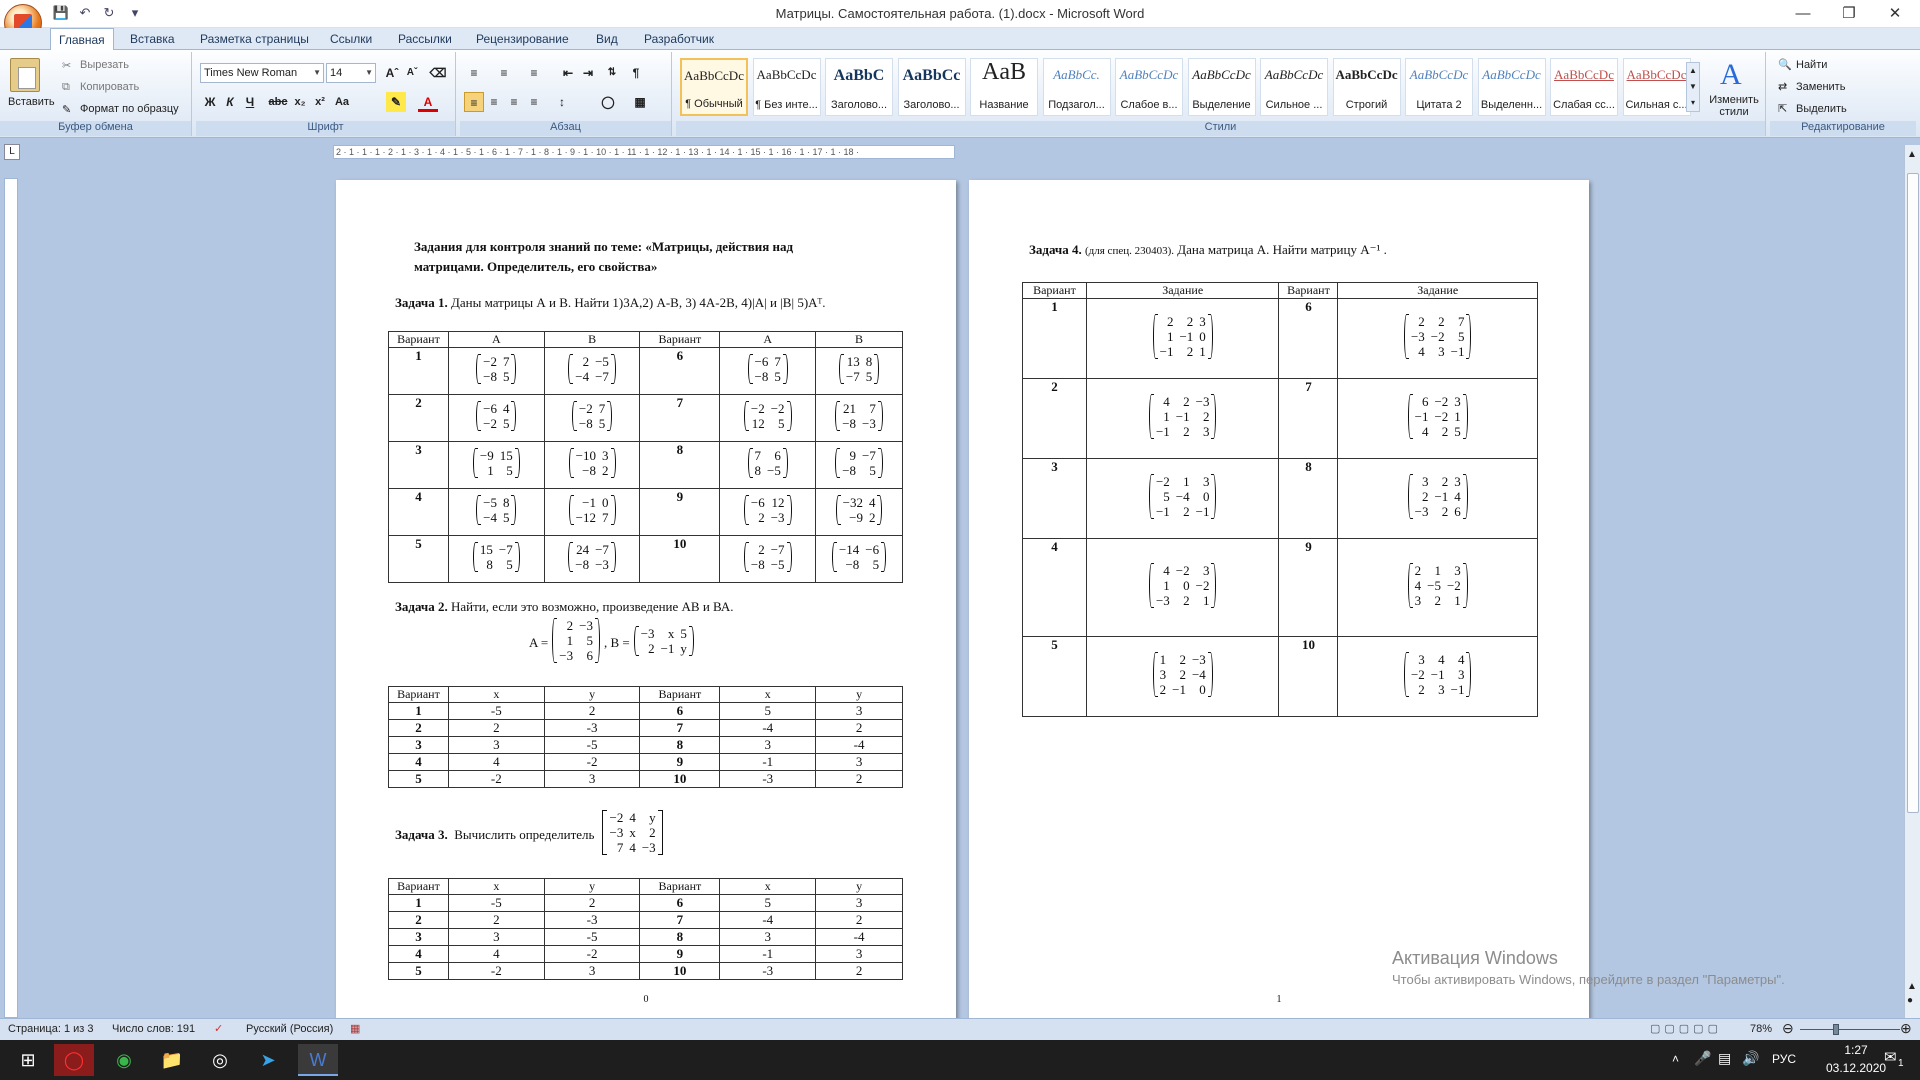 Image resolution: width=1920 pixels, height=1080 pixels. What do you see at coordinates (278, 102) in the screenshot?
I see `strikethrough-icon: abc` at bounding box center [278, 102].